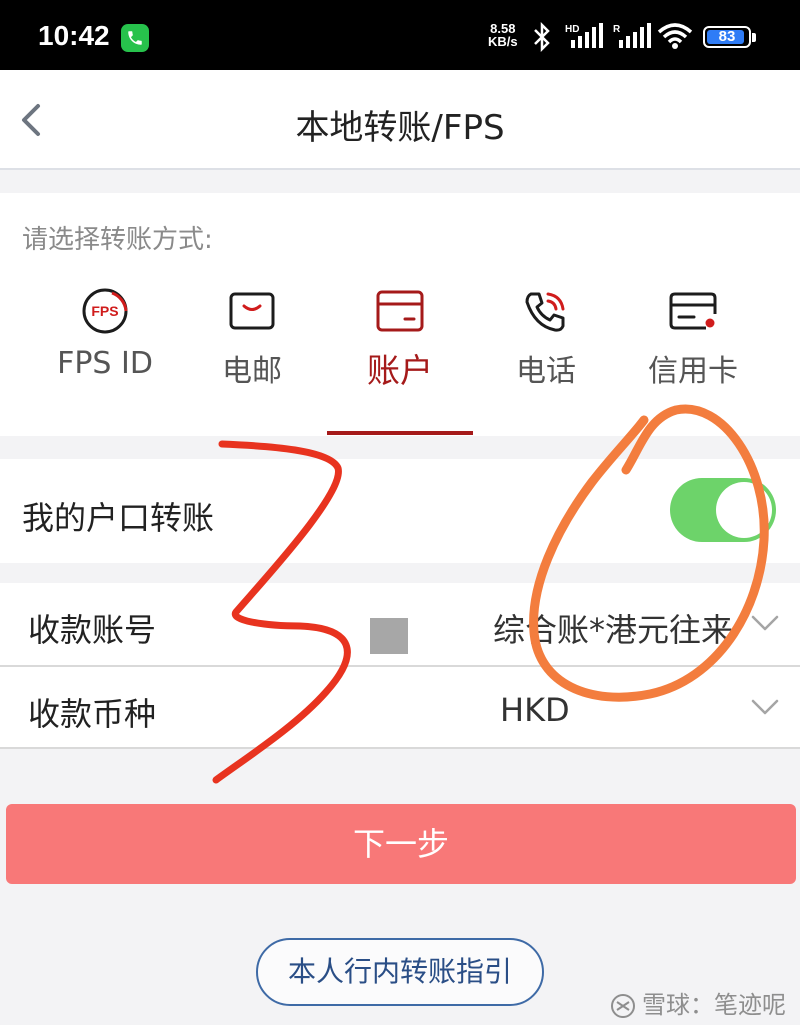  Describe the element at coordinates (389, 636) in the screenshot. I see `gray-placeholder-square` at that location.